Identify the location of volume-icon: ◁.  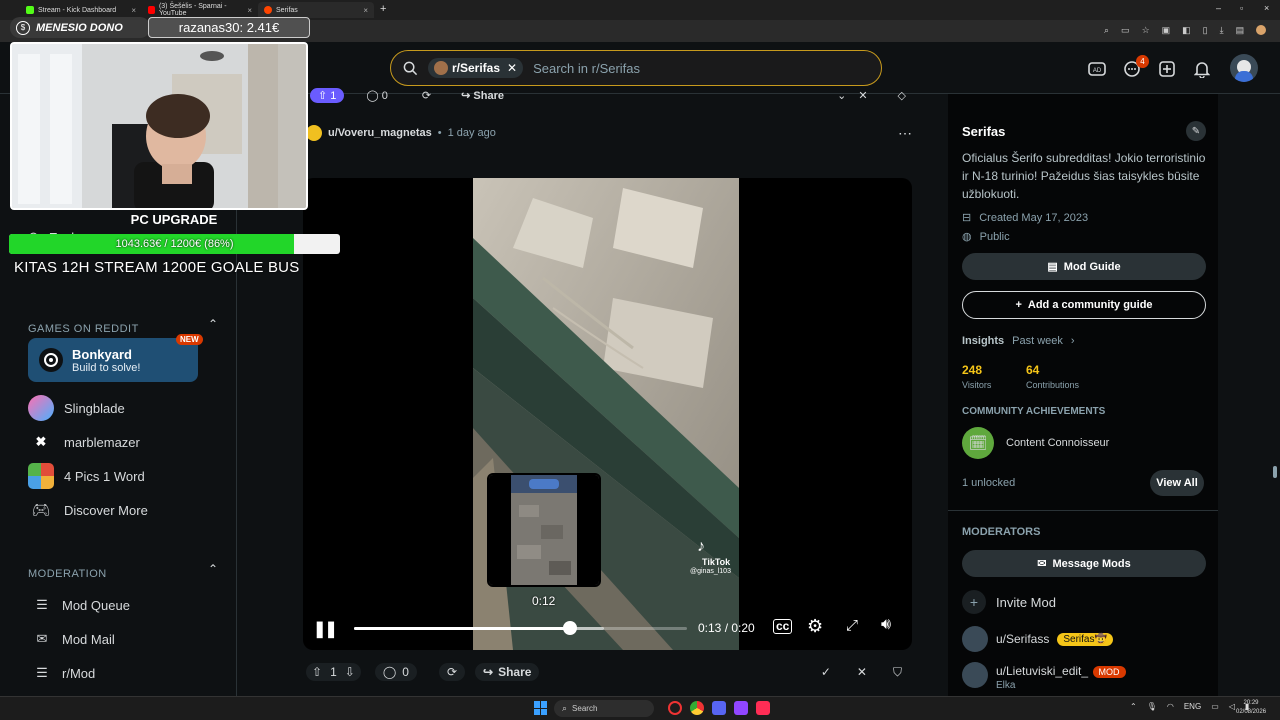
(1232, 706).